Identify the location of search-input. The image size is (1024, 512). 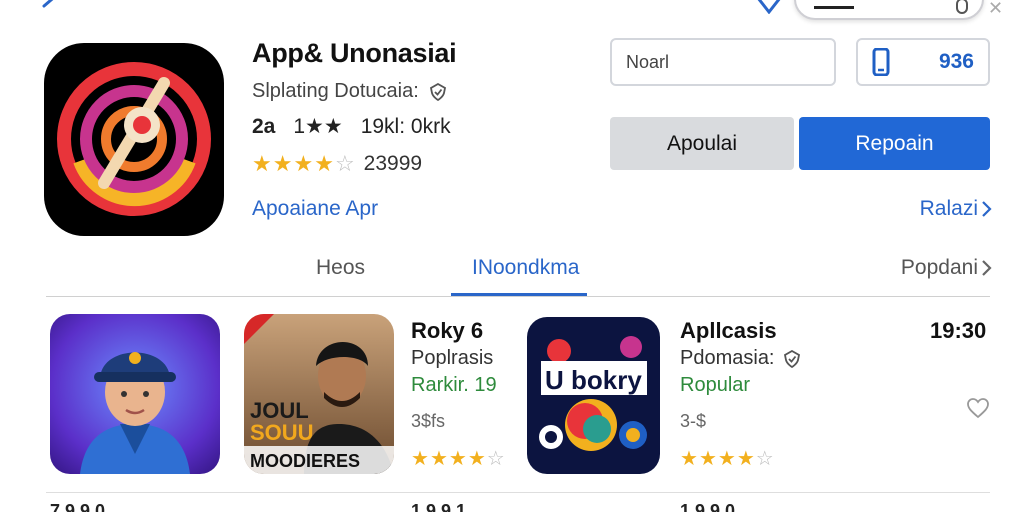
(723, 62).